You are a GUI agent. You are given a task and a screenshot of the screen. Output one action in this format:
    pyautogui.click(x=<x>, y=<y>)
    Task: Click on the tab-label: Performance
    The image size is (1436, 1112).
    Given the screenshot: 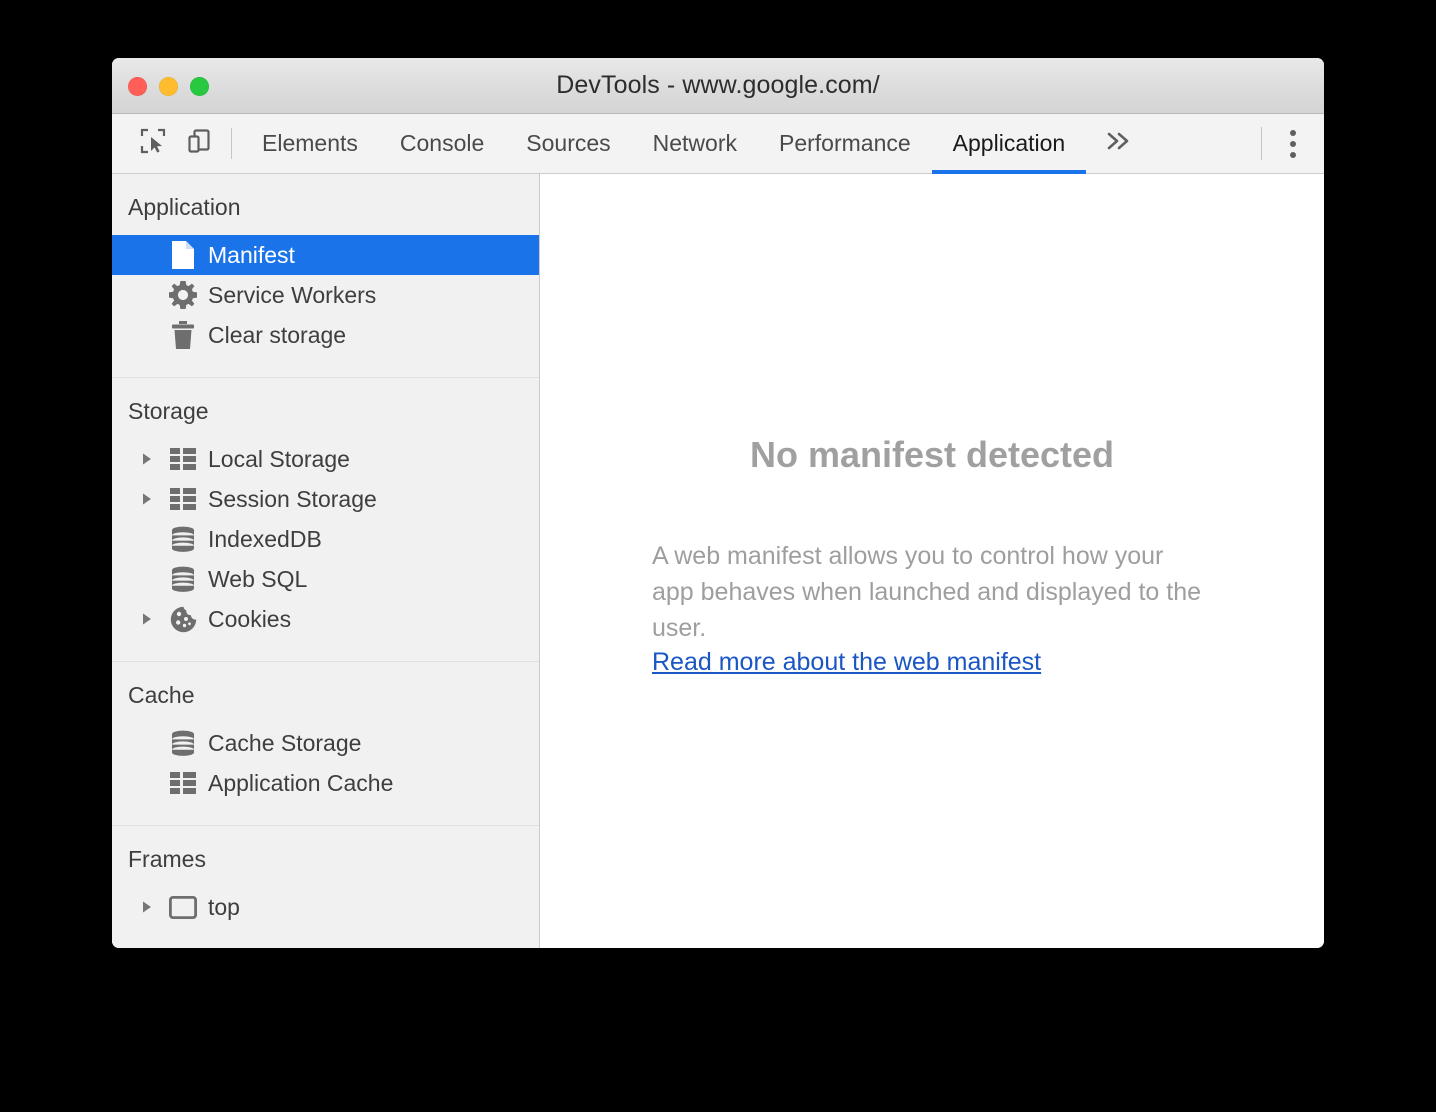 What is the action you would take?
    pyautogui.click(x=845, y=143)
    